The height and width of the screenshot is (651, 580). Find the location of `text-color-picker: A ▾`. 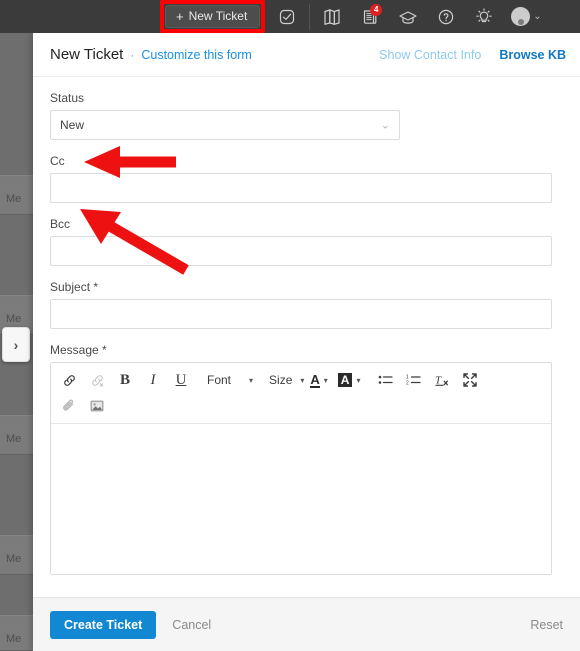

text-color-picker: A ▾ is located at coordinates (319, 379).